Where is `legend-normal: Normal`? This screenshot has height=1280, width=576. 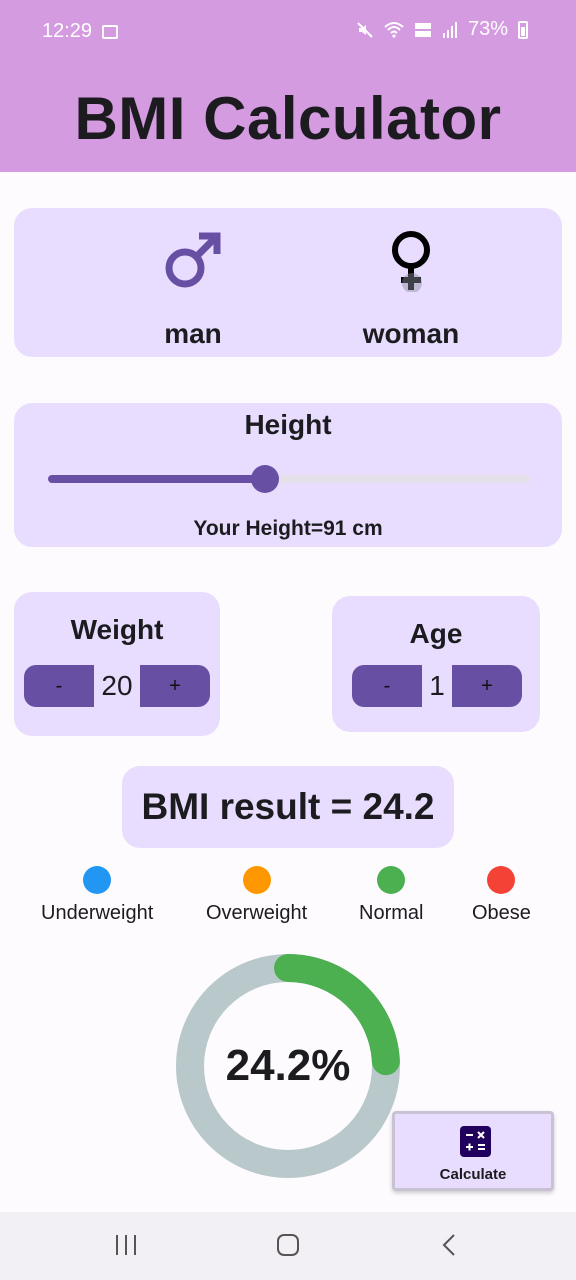
legend-normal: Normal is located at coordinates (391, 895).